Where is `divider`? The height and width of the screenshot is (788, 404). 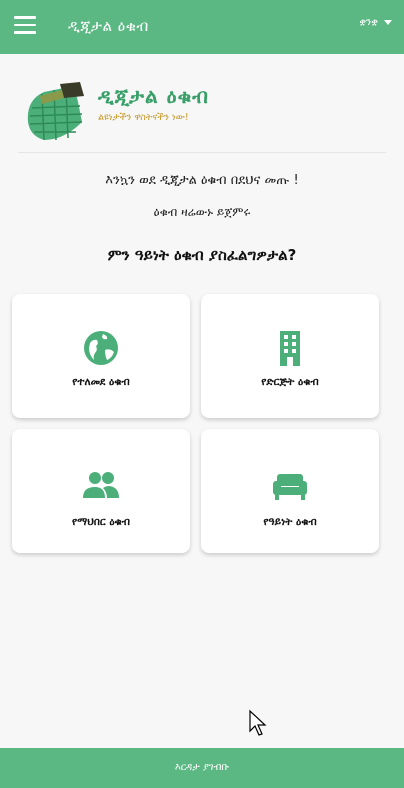 divider is located at coordinates (202, 152).